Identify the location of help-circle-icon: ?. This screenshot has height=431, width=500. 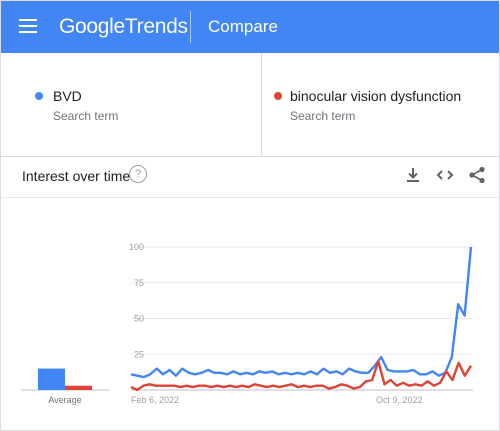
(138, 174).